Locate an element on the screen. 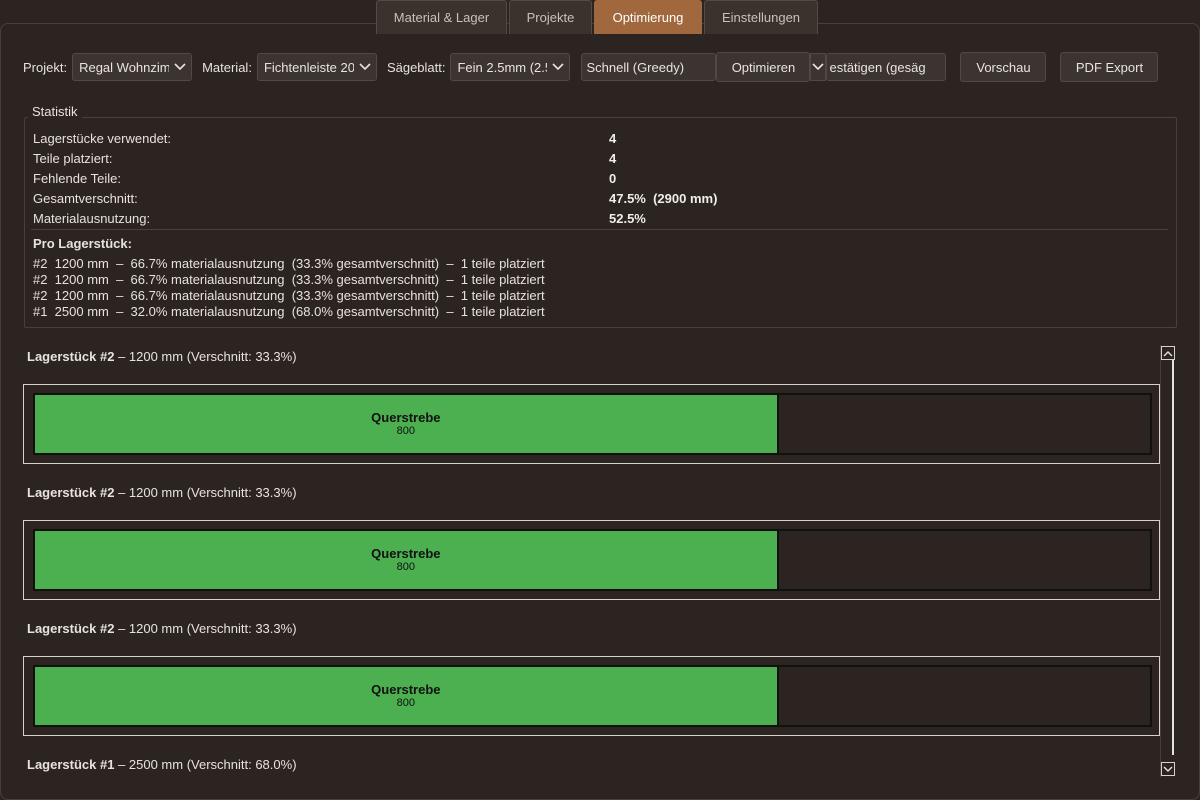 The image size is (1200, 800). stat-value: 0 is located at coordinates (613, 178).